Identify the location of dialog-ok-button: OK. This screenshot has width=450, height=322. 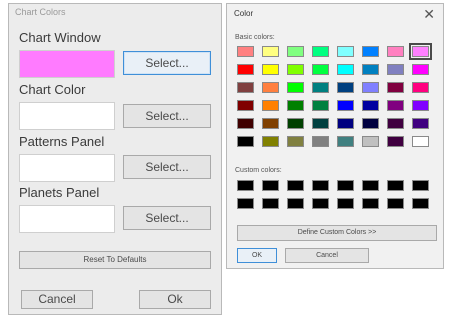
(257, 255).